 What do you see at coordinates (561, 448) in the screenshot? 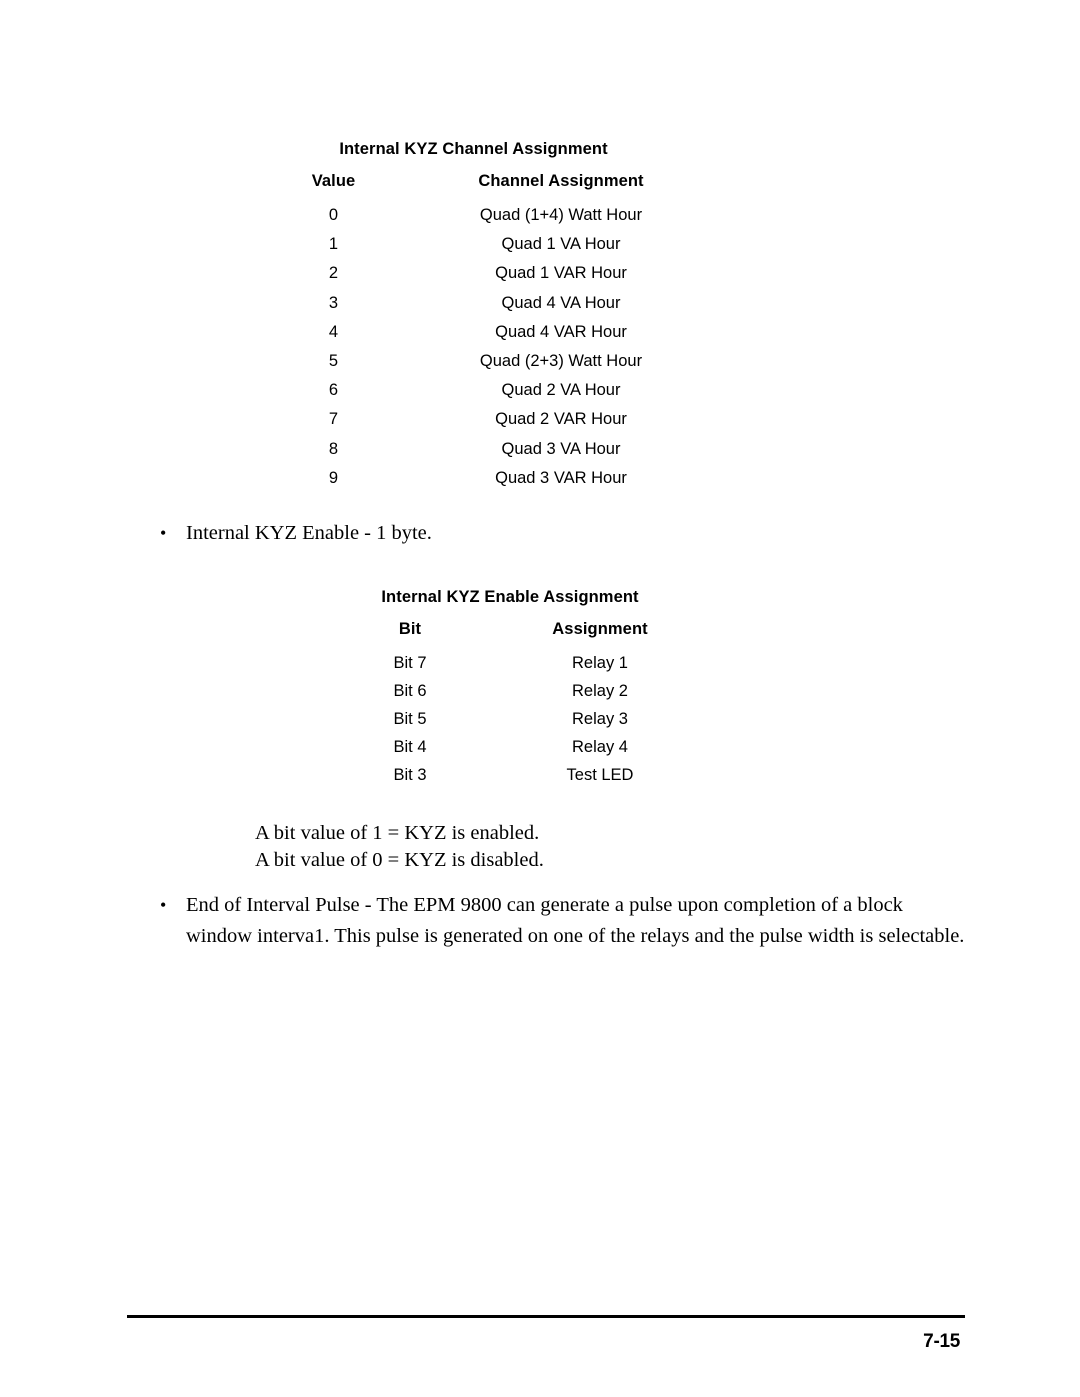
I see `cell-assignment: Quad 3 VA Hour` at bounding box center [561, 448].